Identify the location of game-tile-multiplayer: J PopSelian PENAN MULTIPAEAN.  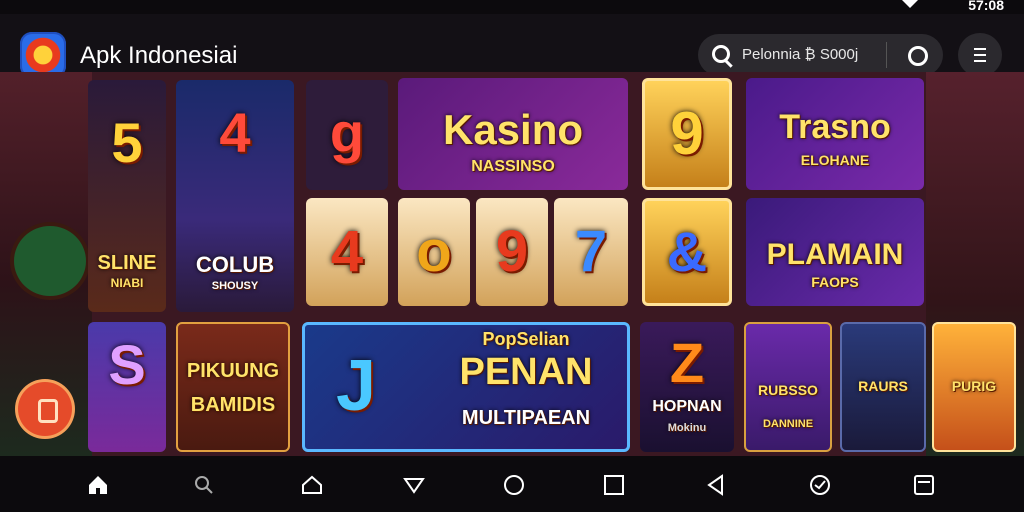
(466, 387).